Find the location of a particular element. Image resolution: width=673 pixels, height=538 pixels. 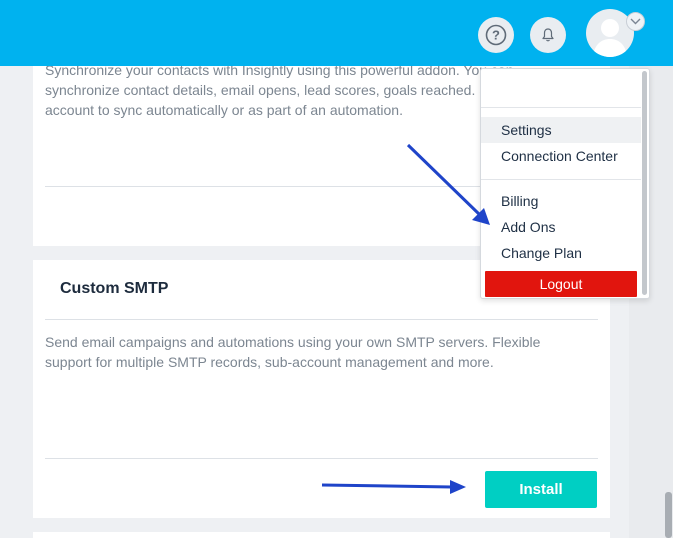

logout-button: Logout is located at coordinates (561, 284).